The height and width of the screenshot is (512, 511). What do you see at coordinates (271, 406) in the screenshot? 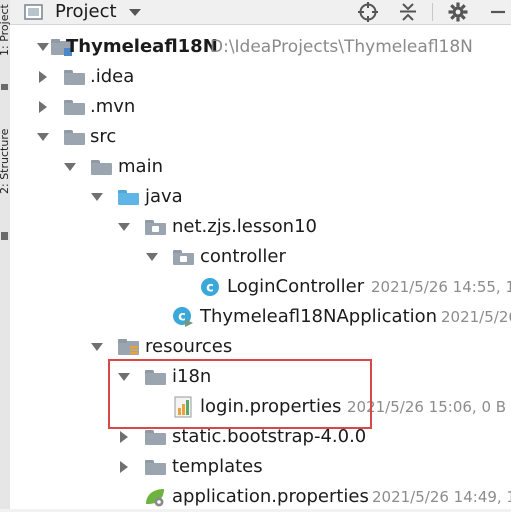
I see `tree-item-label: login.properties` at bounding box center [271, 406].